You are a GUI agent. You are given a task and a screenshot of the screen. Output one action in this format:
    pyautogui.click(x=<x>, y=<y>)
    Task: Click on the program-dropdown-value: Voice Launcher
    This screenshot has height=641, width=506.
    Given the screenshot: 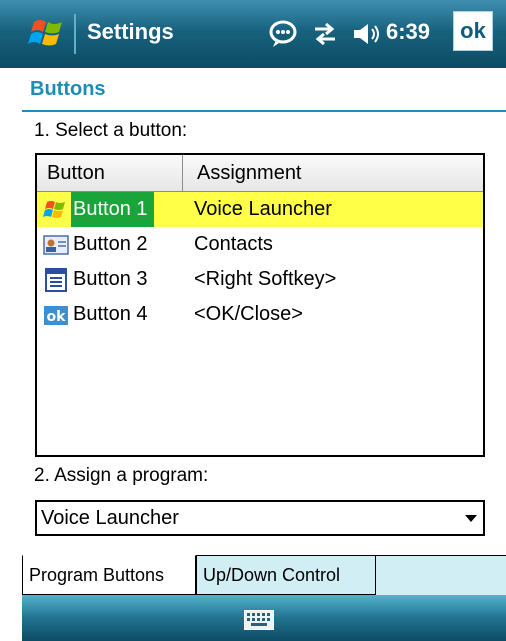 What is the action you would take?
    pyautogui.click(x=110, y=518)
    